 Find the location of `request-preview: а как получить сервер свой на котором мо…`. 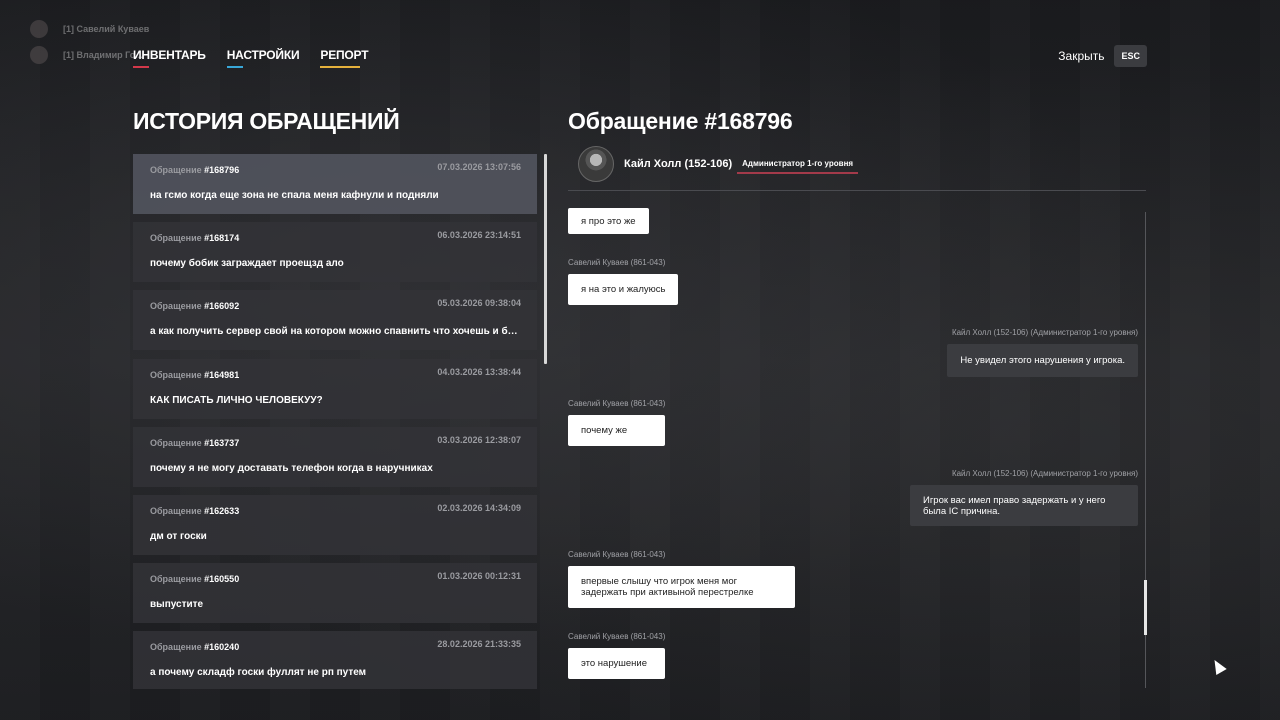

request-preview: а как получить сервер свой на котором мо… is located at coordinates (335, 332).